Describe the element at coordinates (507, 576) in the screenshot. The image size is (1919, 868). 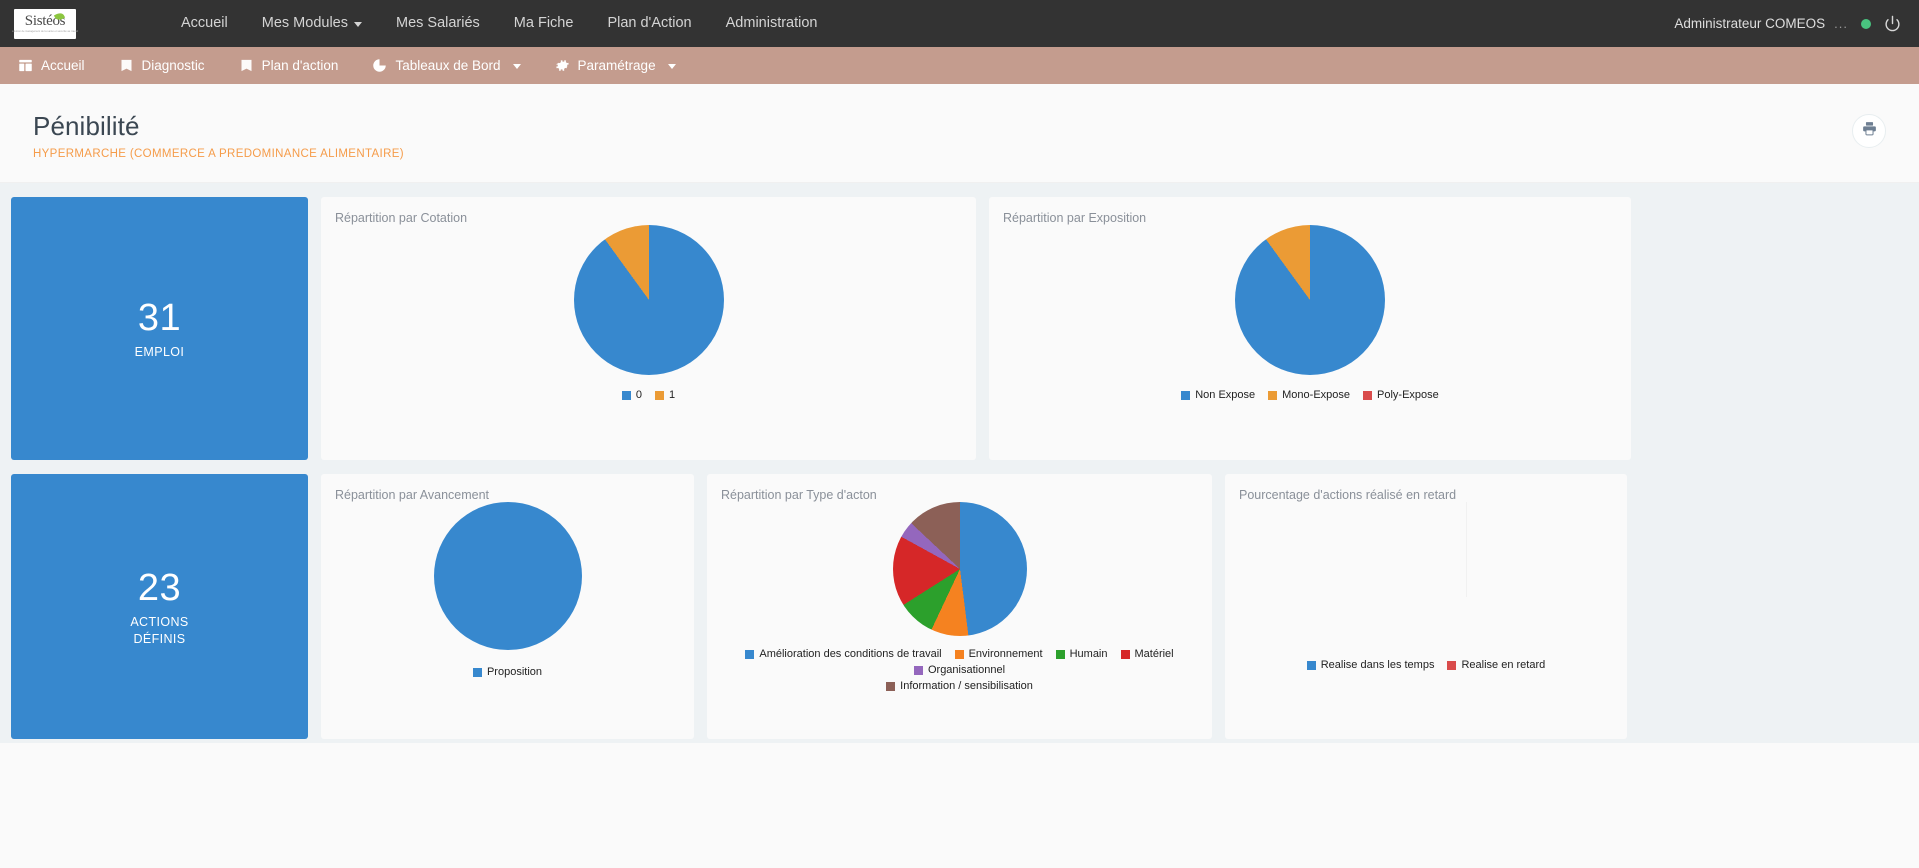
I see `pie-chart-avancement` at that location.